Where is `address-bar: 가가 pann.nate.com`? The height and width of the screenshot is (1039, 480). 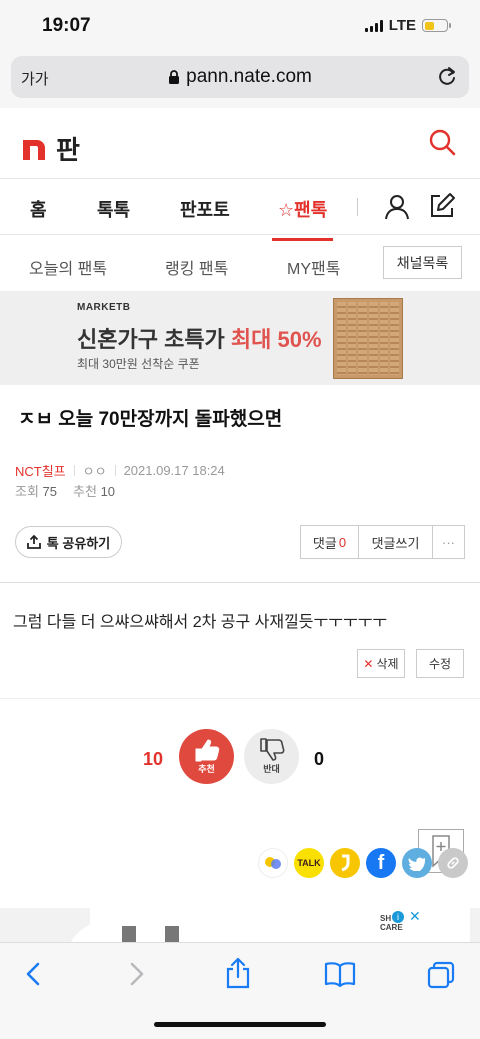
address-bar: 가가 pann.nate.com is located at coordinates (240, 77).